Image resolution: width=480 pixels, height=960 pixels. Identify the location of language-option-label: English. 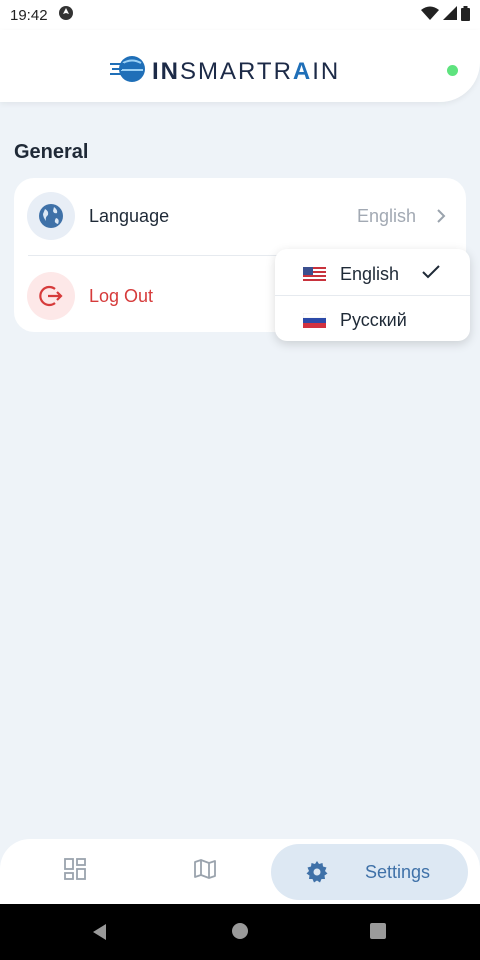
(370, 274).